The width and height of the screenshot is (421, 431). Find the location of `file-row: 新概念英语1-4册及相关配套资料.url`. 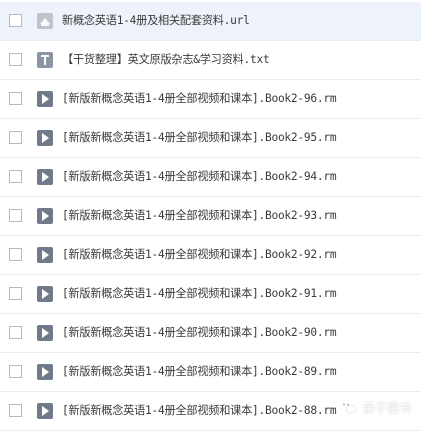

file-row: 新概念英语1-4册及相关配套资料.url is located at coordinates (210, 21).